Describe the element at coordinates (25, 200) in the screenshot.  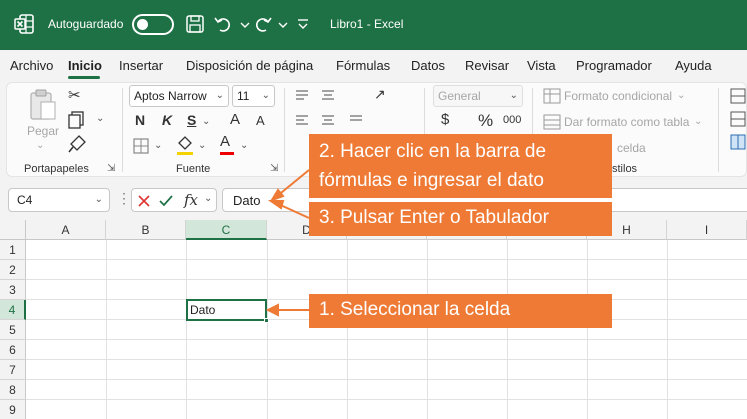
I see `name-box-value: C4` at that location.